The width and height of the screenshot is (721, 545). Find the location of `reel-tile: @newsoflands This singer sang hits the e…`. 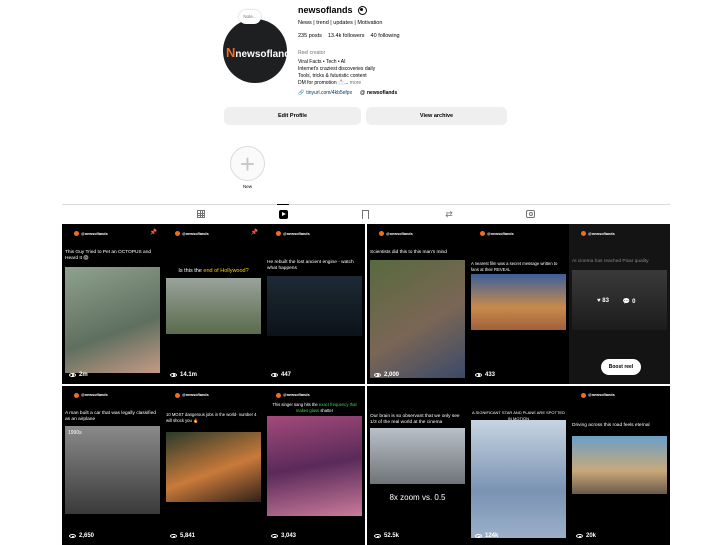

reel-tile: @newsoflands This singer sang hits the e… is located at coordinates (314, 465).